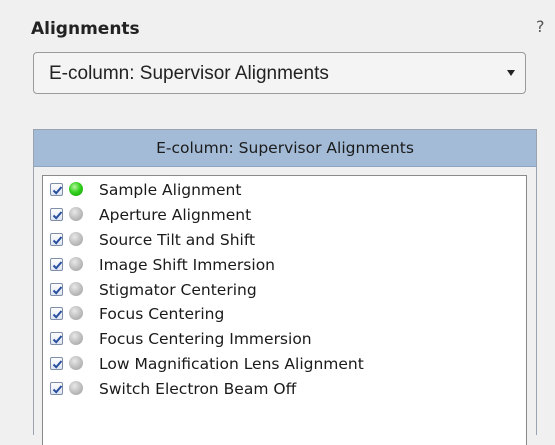 This screenshot has height=445, width=555. What do you see at coordinates (170, 190) in the screenshot?
I see `alignment-item-label: Sample Alignment` at bounding box center [170, 190].